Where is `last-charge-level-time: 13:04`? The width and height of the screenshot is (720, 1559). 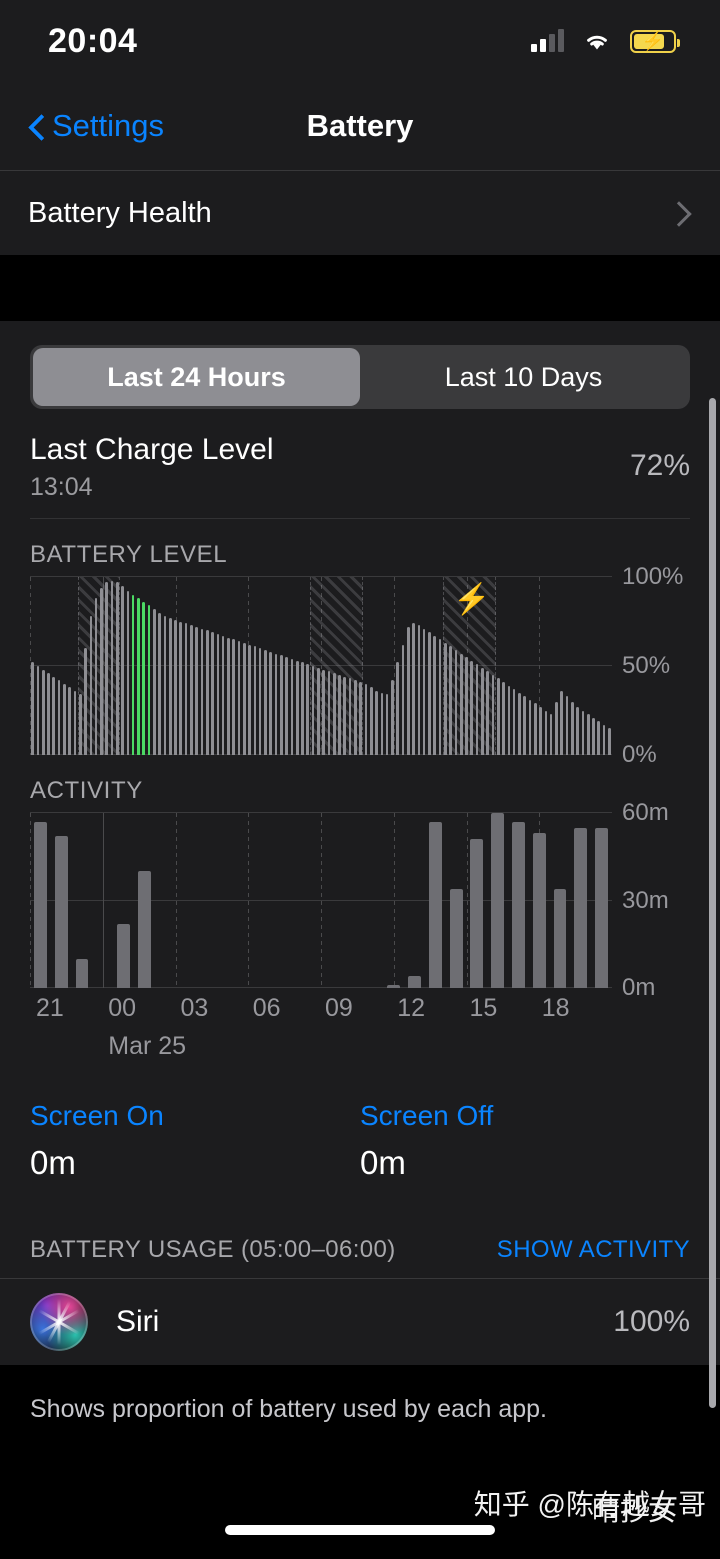 last-charge-level-time: 13:04 is located at coordinates (61, 487).